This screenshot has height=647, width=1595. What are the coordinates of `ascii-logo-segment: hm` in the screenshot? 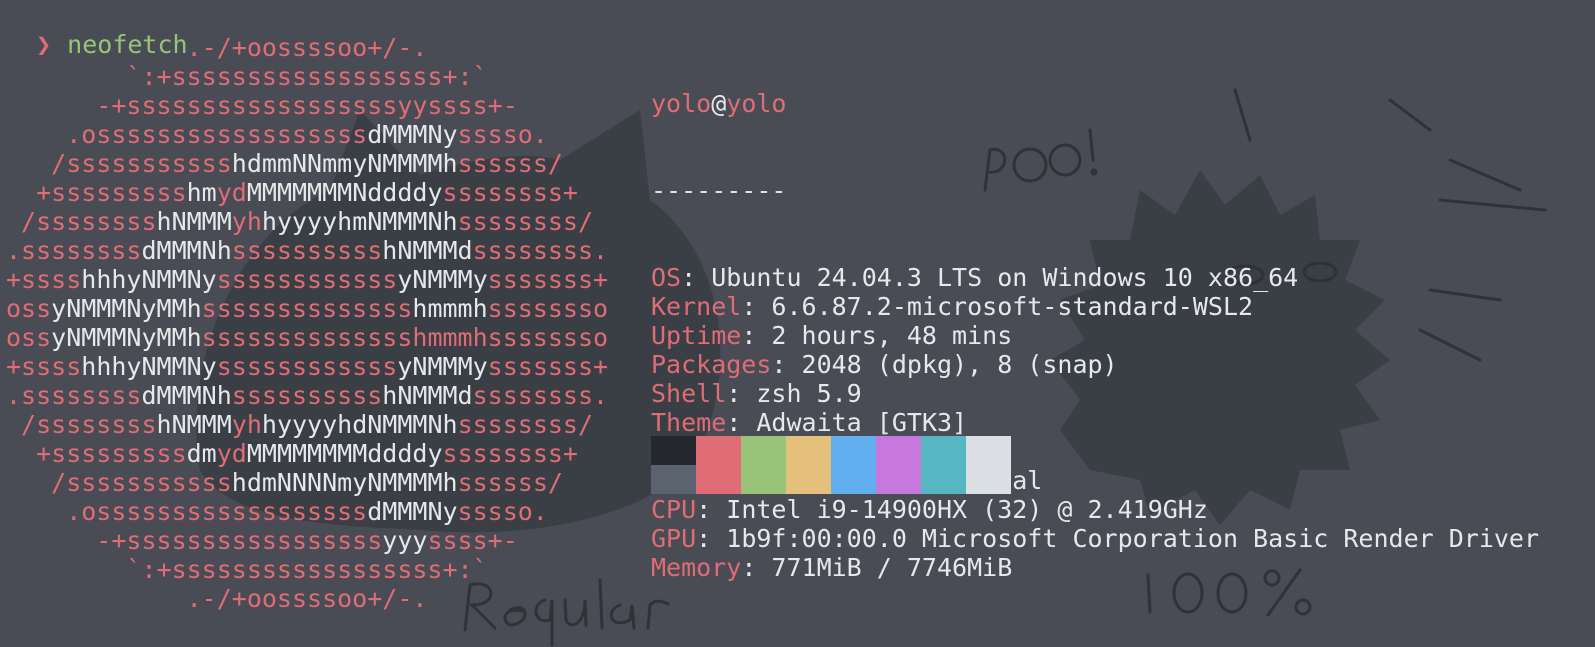 It's located at (201, 192).